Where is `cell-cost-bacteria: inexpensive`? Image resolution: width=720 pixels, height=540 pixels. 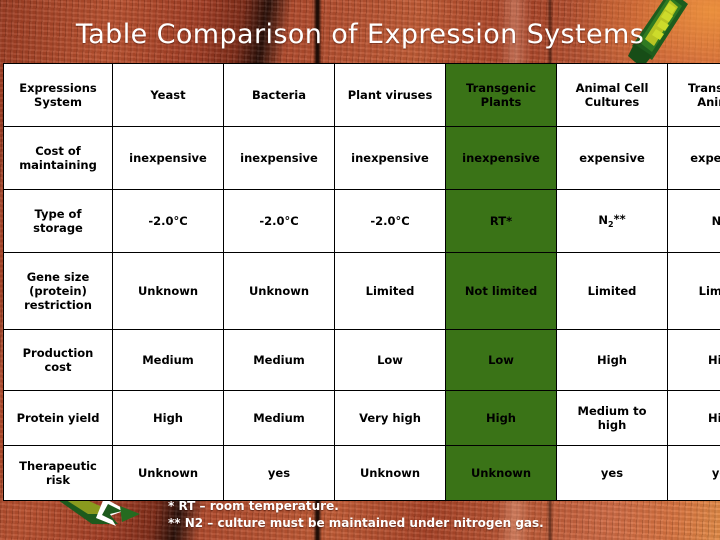
cell-cost-bacteria: inexpensive is located at coordinates (279, 158).